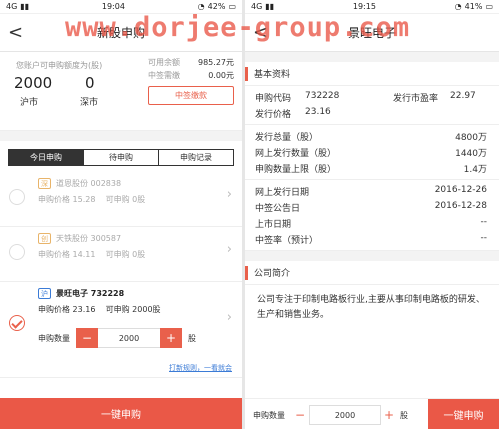 The height and width of the screenshot is (429, 499). Describe the element at coordinates (473, 6) in the screenshot. I see `battery-level: 41%` at that location.